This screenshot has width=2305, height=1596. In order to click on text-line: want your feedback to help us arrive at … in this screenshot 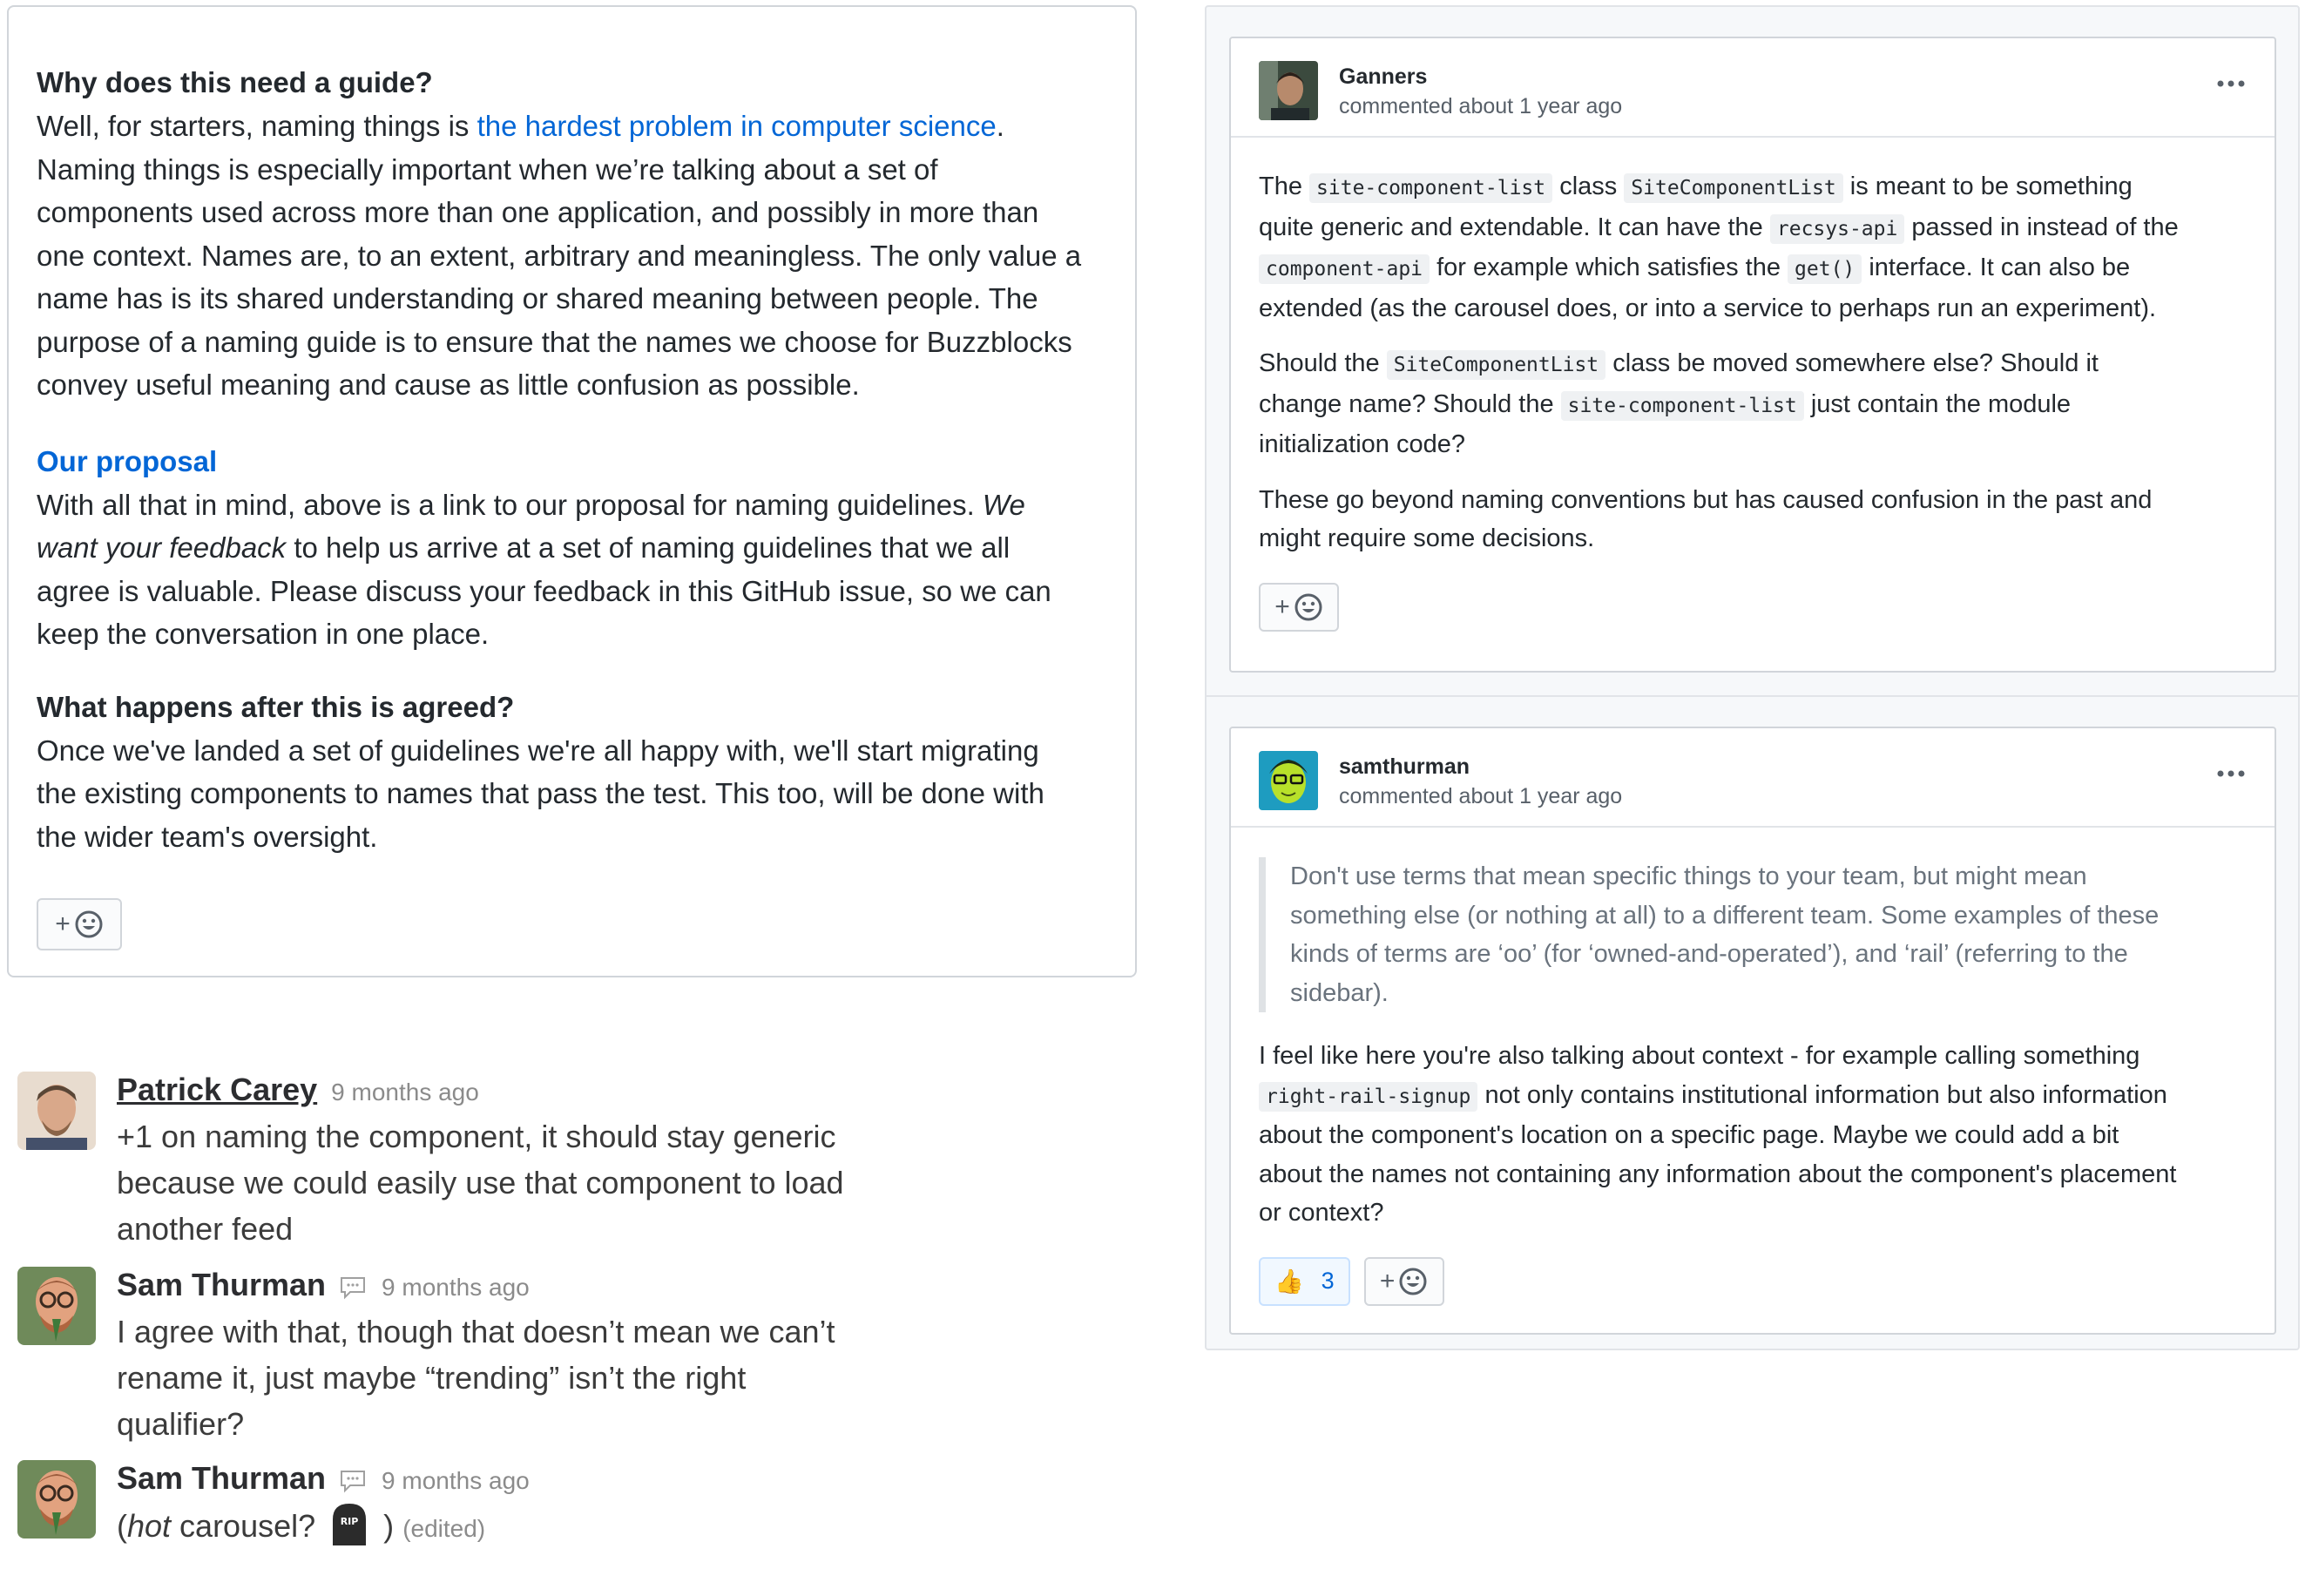, I will do `click(524, 547)`.